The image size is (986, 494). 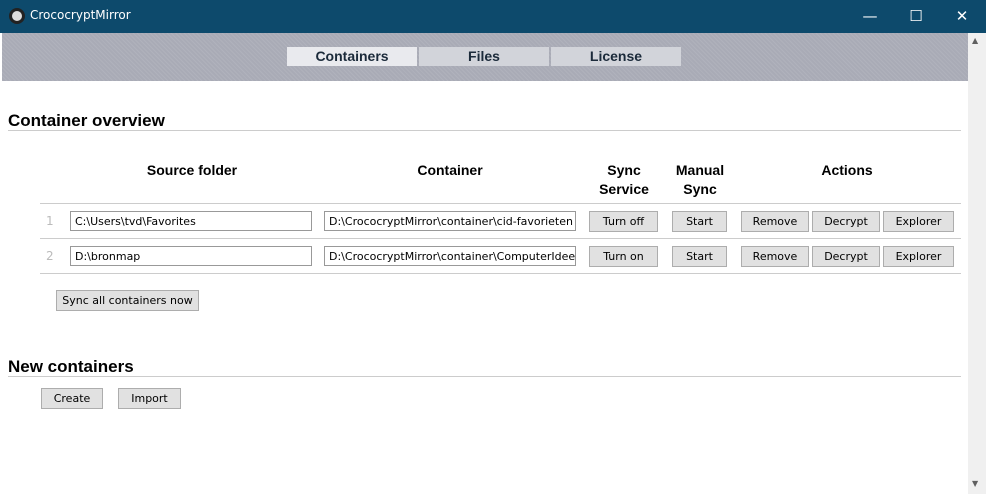 I want to click on tab-license: License, so click(x=616, y=56).